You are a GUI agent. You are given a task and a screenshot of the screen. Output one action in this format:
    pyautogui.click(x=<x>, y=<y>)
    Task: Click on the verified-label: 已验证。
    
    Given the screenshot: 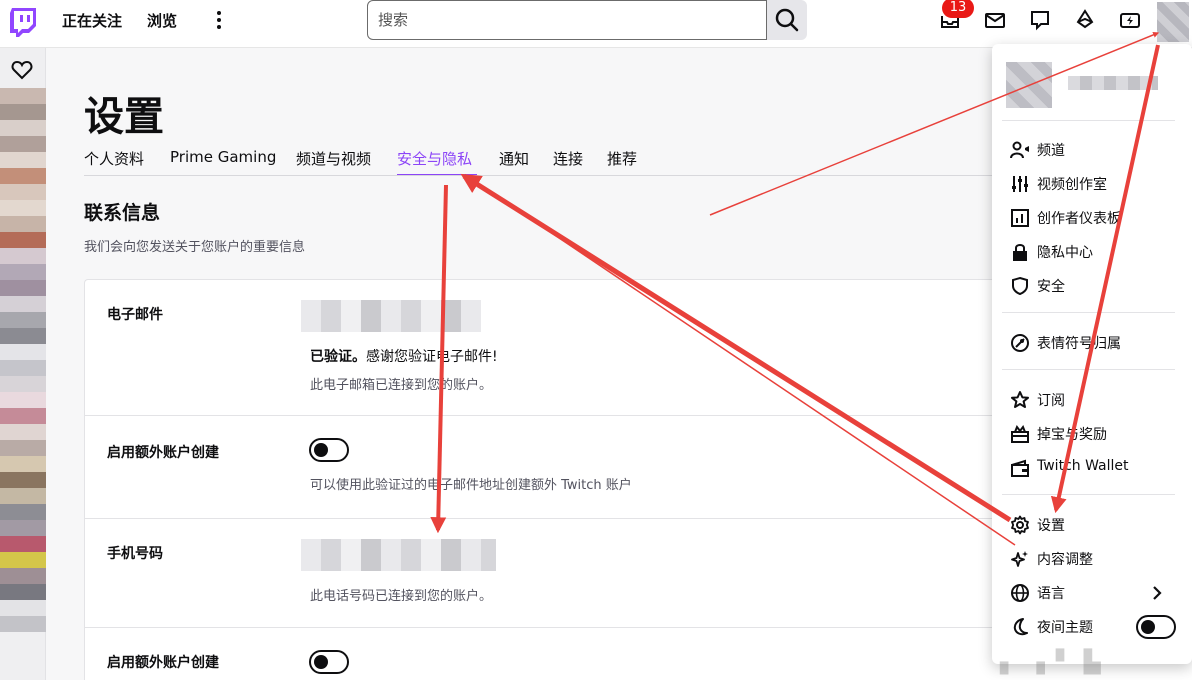 What is the action you would take?
    pyautogui.click(x=338, y=357)
    